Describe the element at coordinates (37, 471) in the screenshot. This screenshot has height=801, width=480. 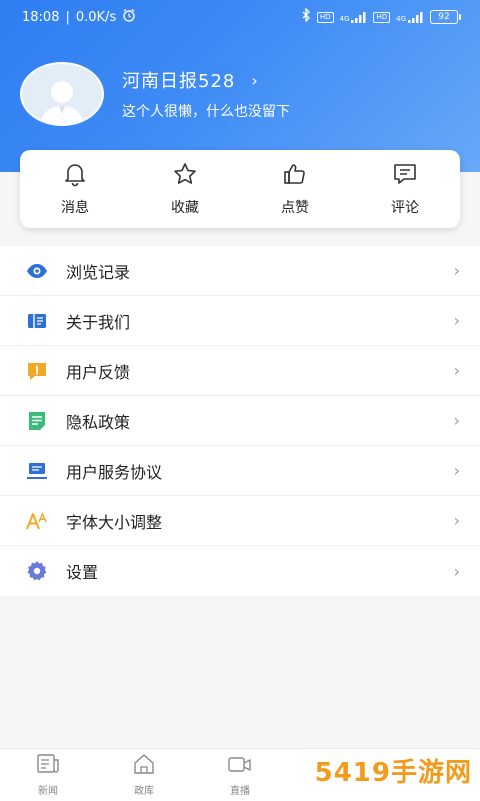
I see `laptop-icon` at that location.